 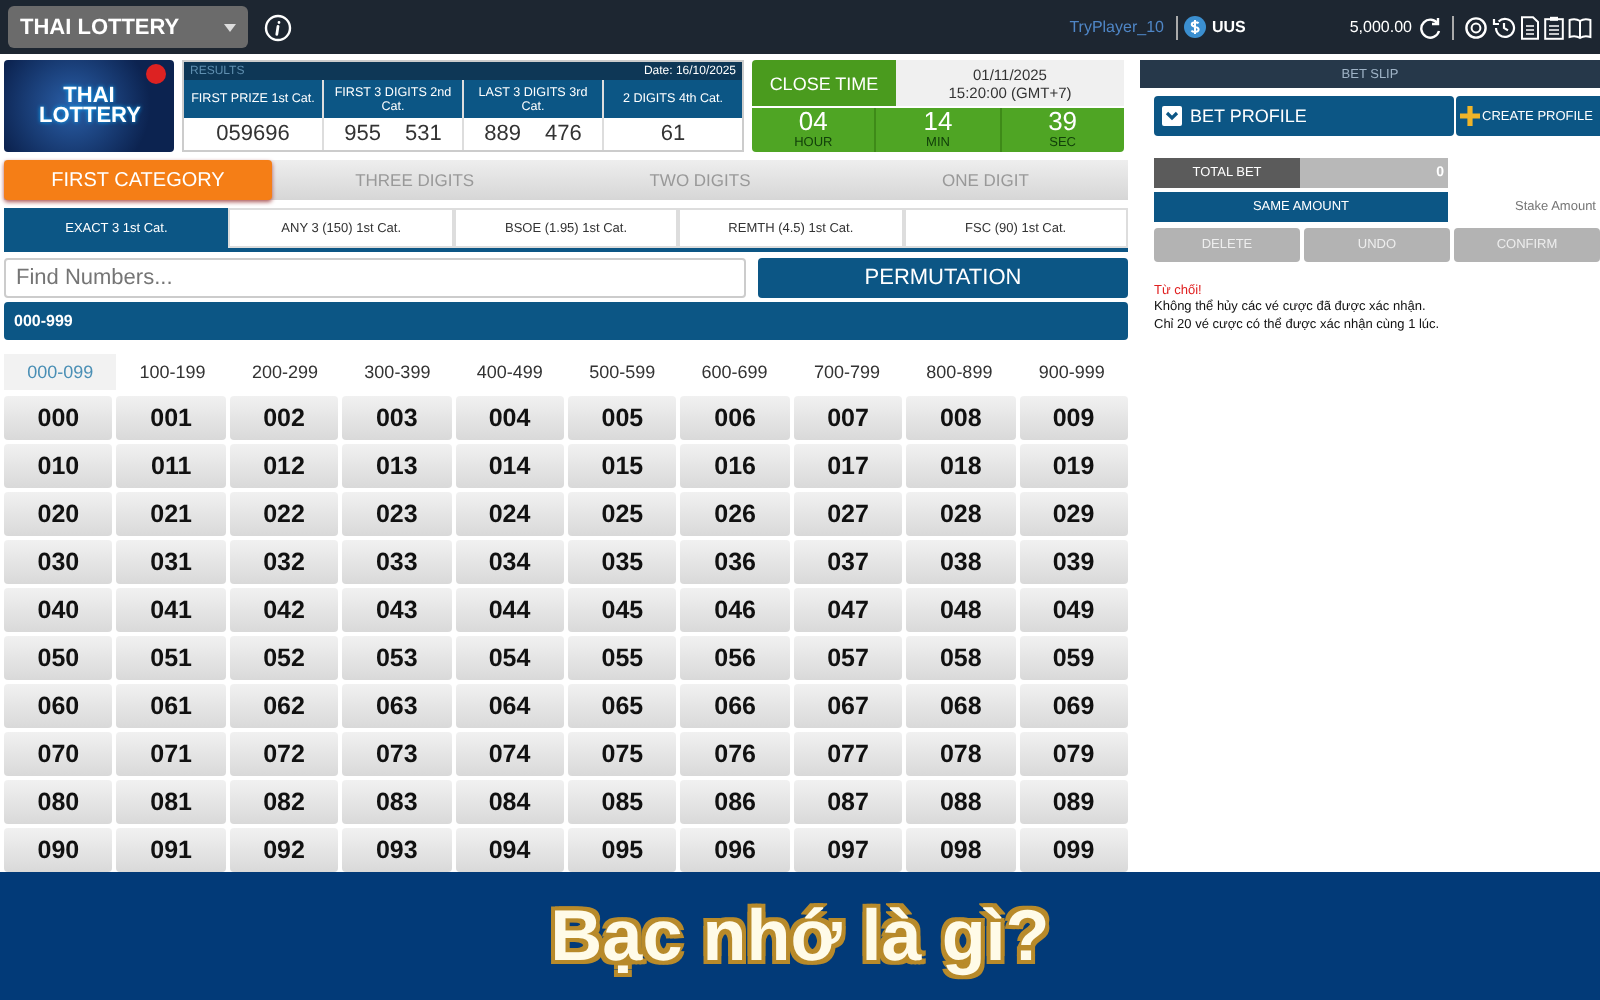 I want to click on number-button: 099, so click(x=1073, y=850).